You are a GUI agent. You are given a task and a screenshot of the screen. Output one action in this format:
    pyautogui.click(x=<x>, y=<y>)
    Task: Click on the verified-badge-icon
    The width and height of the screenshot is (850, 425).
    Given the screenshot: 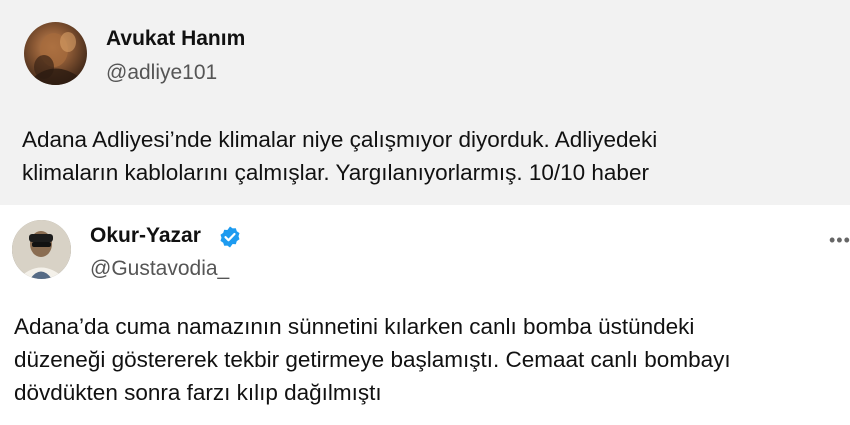 What is the action you would take?
    pyautogui.click(x=230, y=237)
    